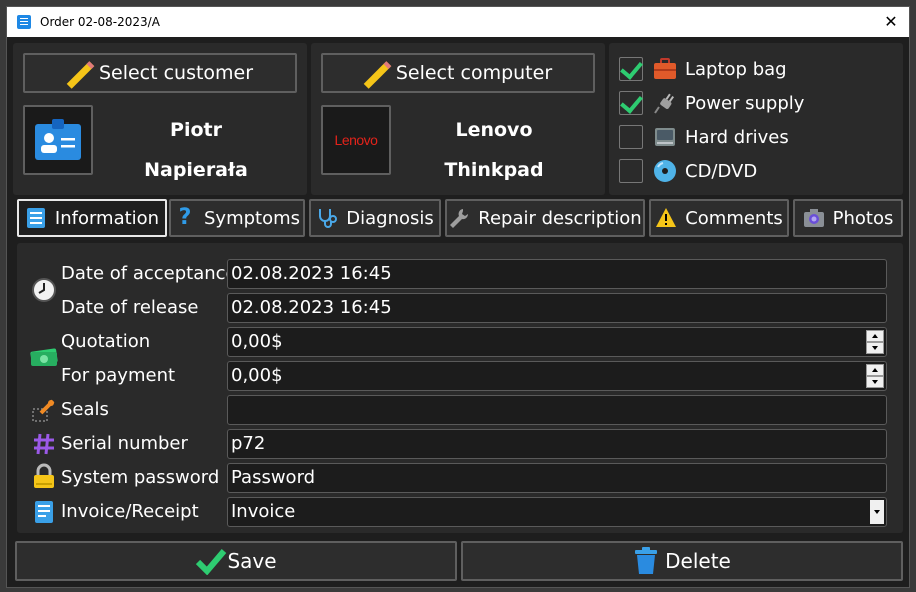 The image size is (916, 592). What do you see at coordinates (665, 137) in the screenshot?
I see `hard-drive-icon` at bounding box center [665, 137].